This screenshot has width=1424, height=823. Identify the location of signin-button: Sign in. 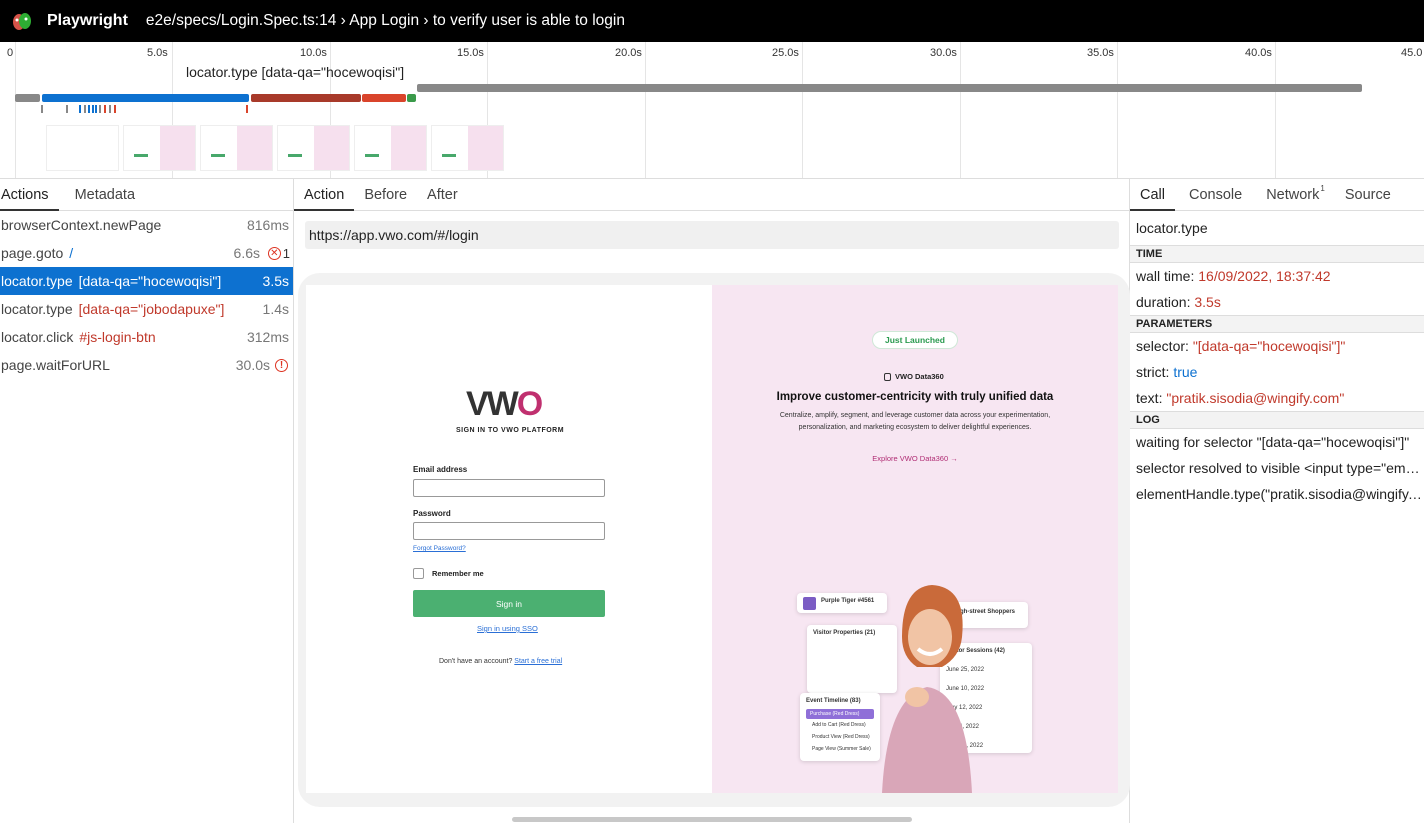
(509, 603).